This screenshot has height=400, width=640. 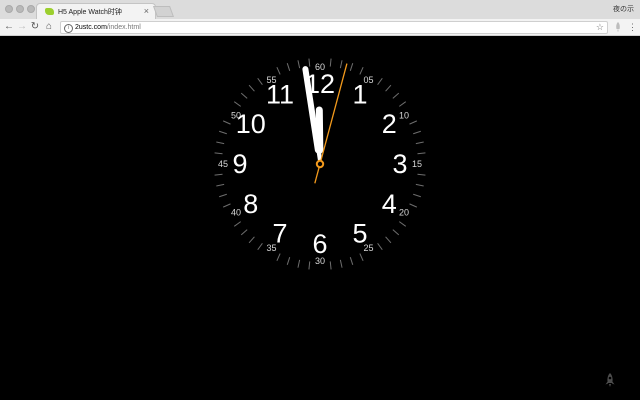 I want to click on hour-numeral: 10, so click(x=251, y=124).